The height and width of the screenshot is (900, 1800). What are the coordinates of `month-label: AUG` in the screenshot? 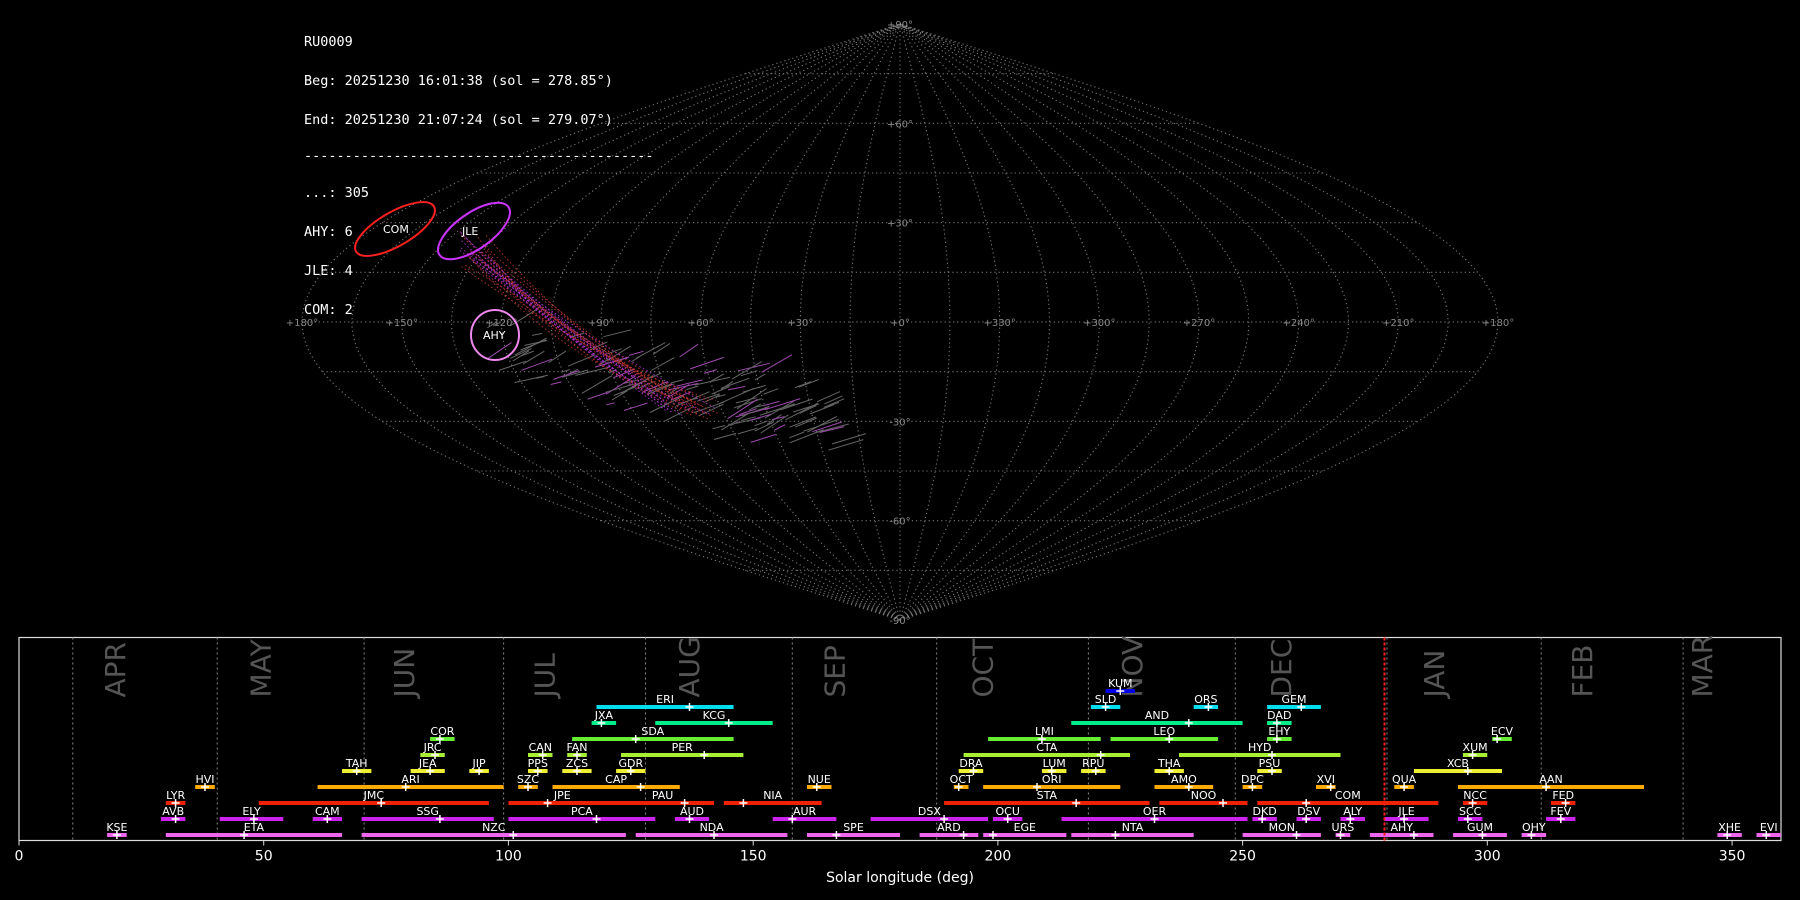 It's located at (689, 666).